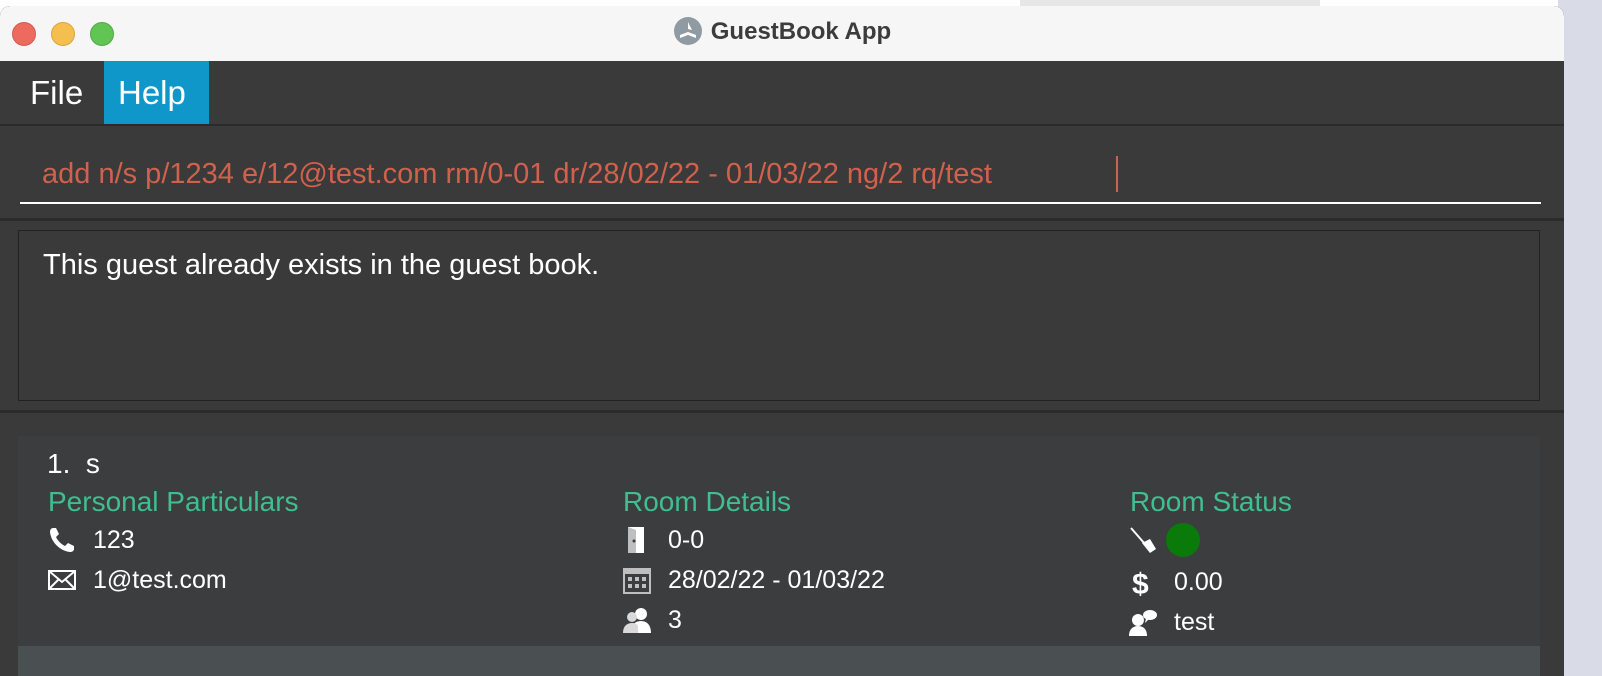 The image size is (1602, 676). I want to click on phone-value: 123, so click(114, 539).